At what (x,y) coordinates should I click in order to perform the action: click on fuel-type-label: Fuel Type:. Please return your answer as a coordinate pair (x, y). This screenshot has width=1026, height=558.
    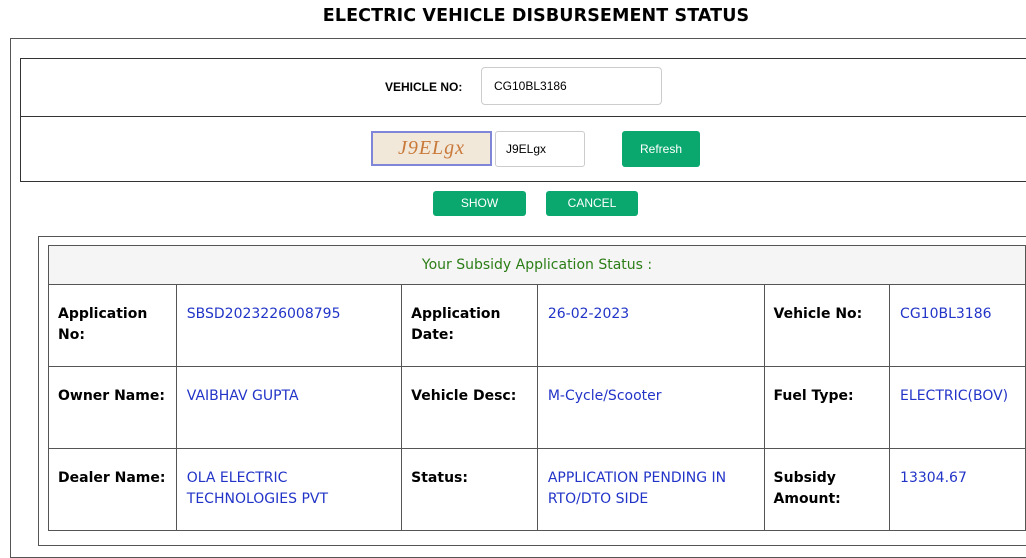
    Looking at the image, I should click on (827, 407).